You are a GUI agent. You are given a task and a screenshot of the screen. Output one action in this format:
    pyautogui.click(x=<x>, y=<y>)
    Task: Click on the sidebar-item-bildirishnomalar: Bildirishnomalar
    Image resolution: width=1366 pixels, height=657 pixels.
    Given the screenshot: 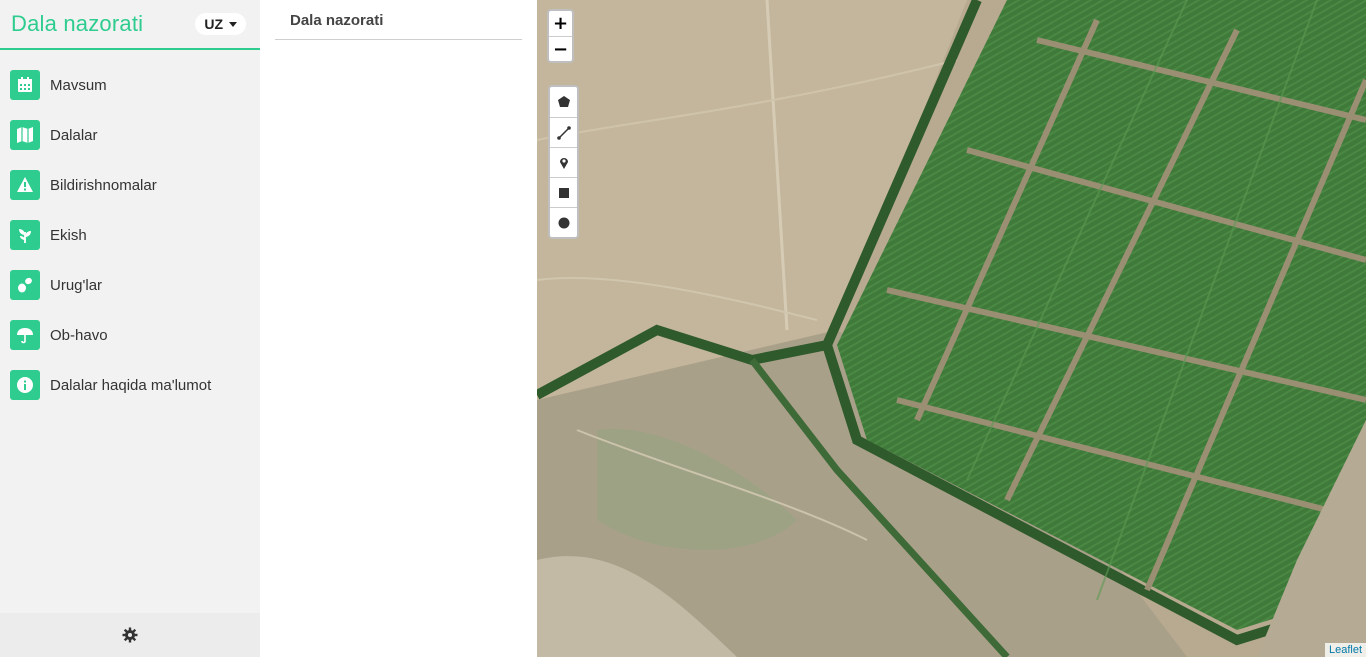 What is the action you would take?
    pyautogui.click(x=130, y=185)
    